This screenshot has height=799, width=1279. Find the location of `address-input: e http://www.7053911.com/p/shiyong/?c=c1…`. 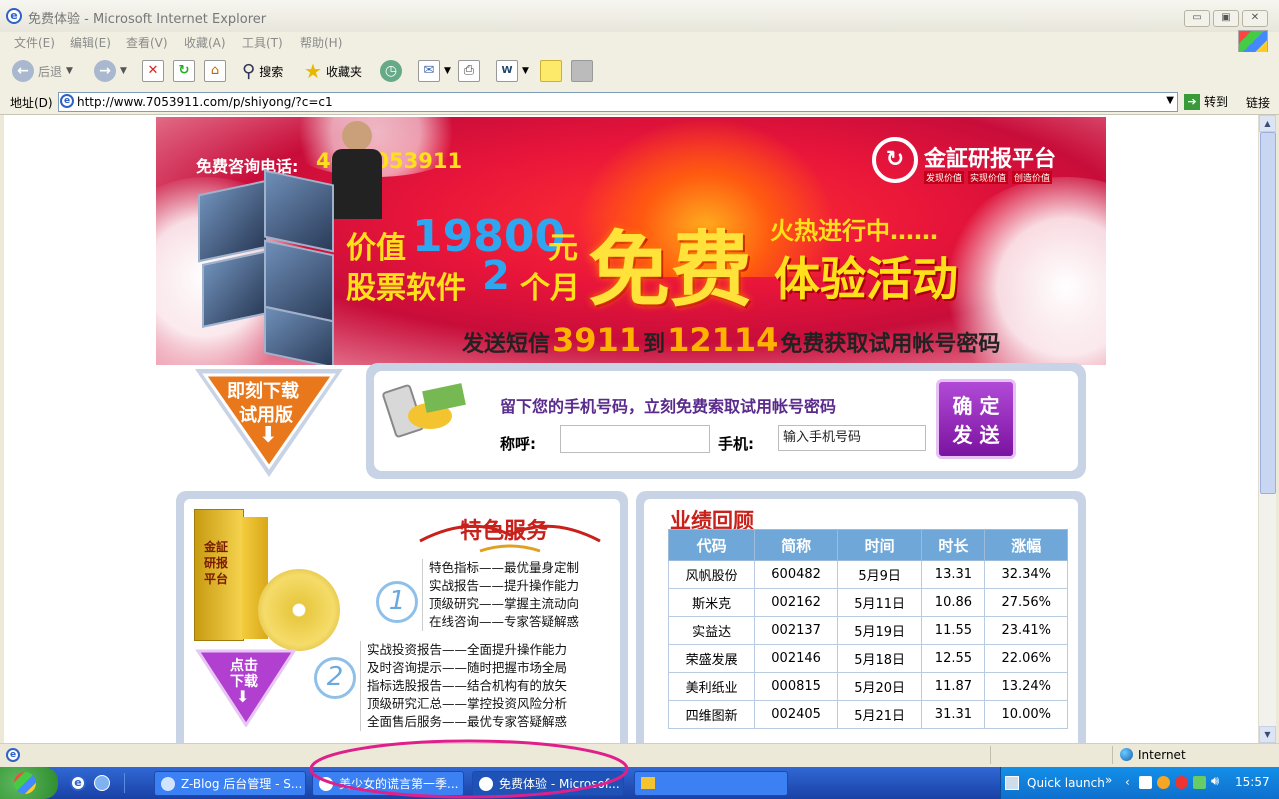

address-input: e http://www.7053911.com/p/shiyong/?c=c1… is located at coordinates (618, 102).